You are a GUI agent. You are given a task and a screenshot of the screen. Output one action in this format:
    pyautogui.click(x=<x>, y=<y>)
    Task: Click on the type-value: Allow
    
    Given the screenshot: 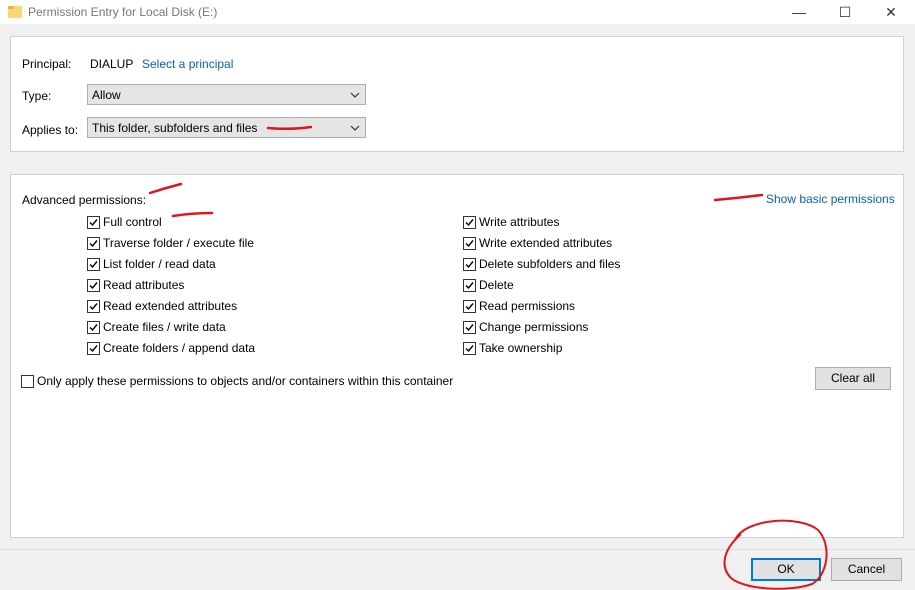 What is the action you would take?
    pyautogui.click(x=106, y=95)
    